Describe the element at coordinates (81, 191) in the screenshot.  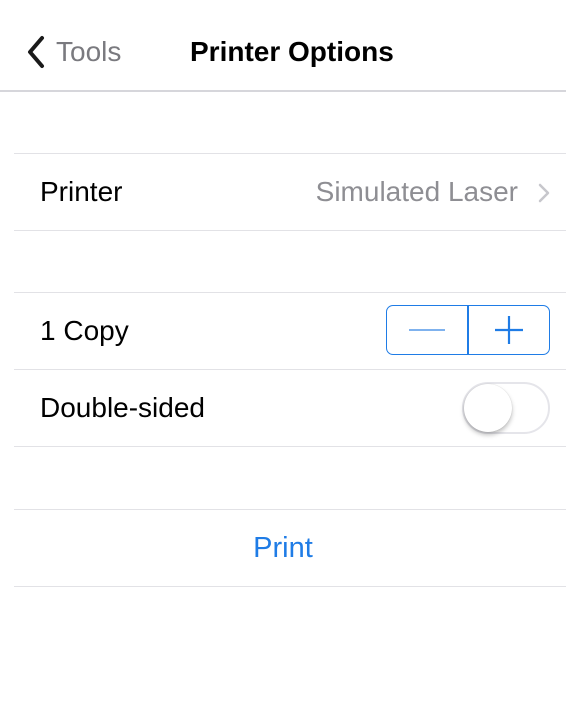
I see `printer-label: Printer` at that location.